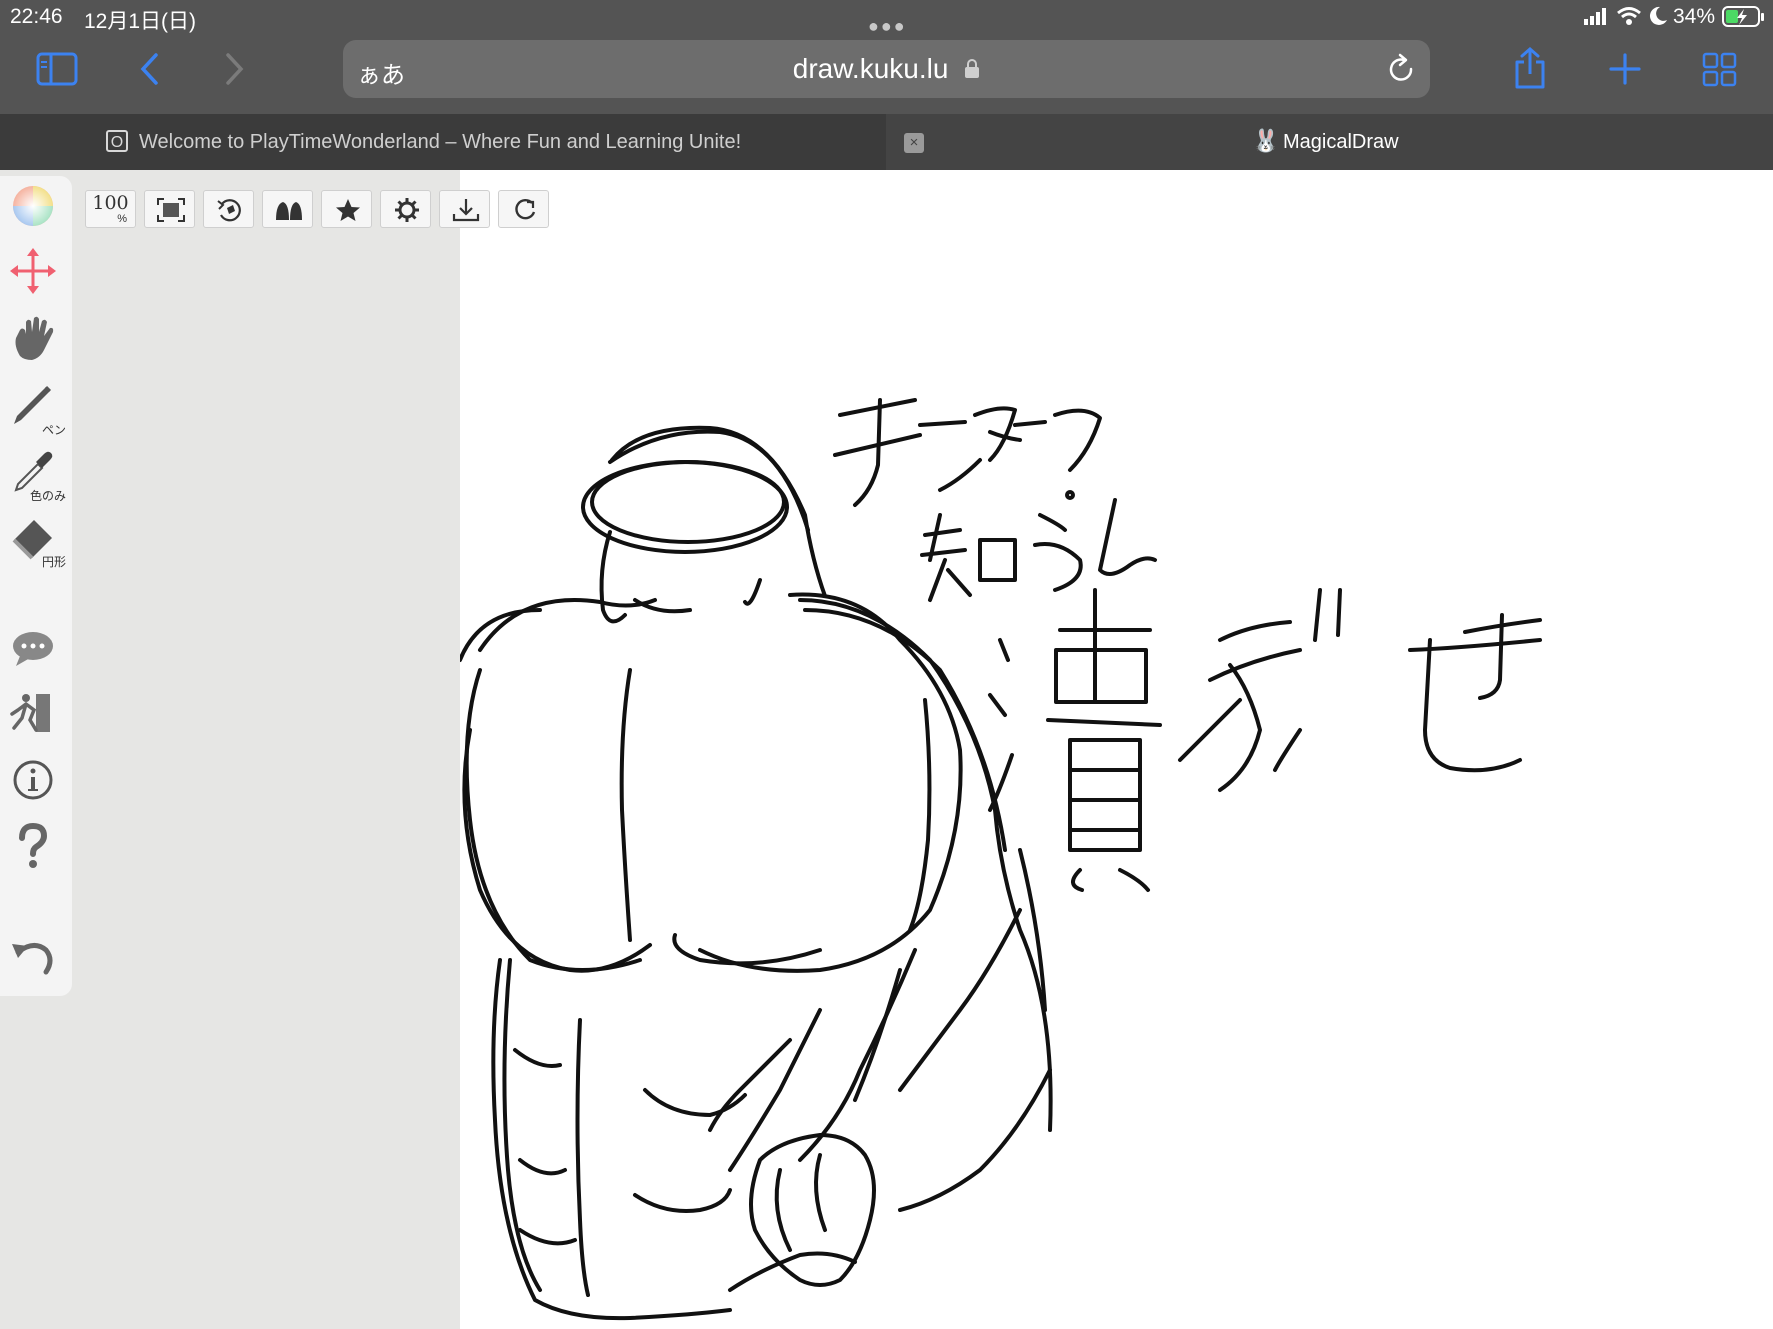 The width and height of the screenshot is (1773, 1329). Describe the element at coordinates (140, 21) in the screenshot. I see `status-date: 12月1日(日)` at that location.